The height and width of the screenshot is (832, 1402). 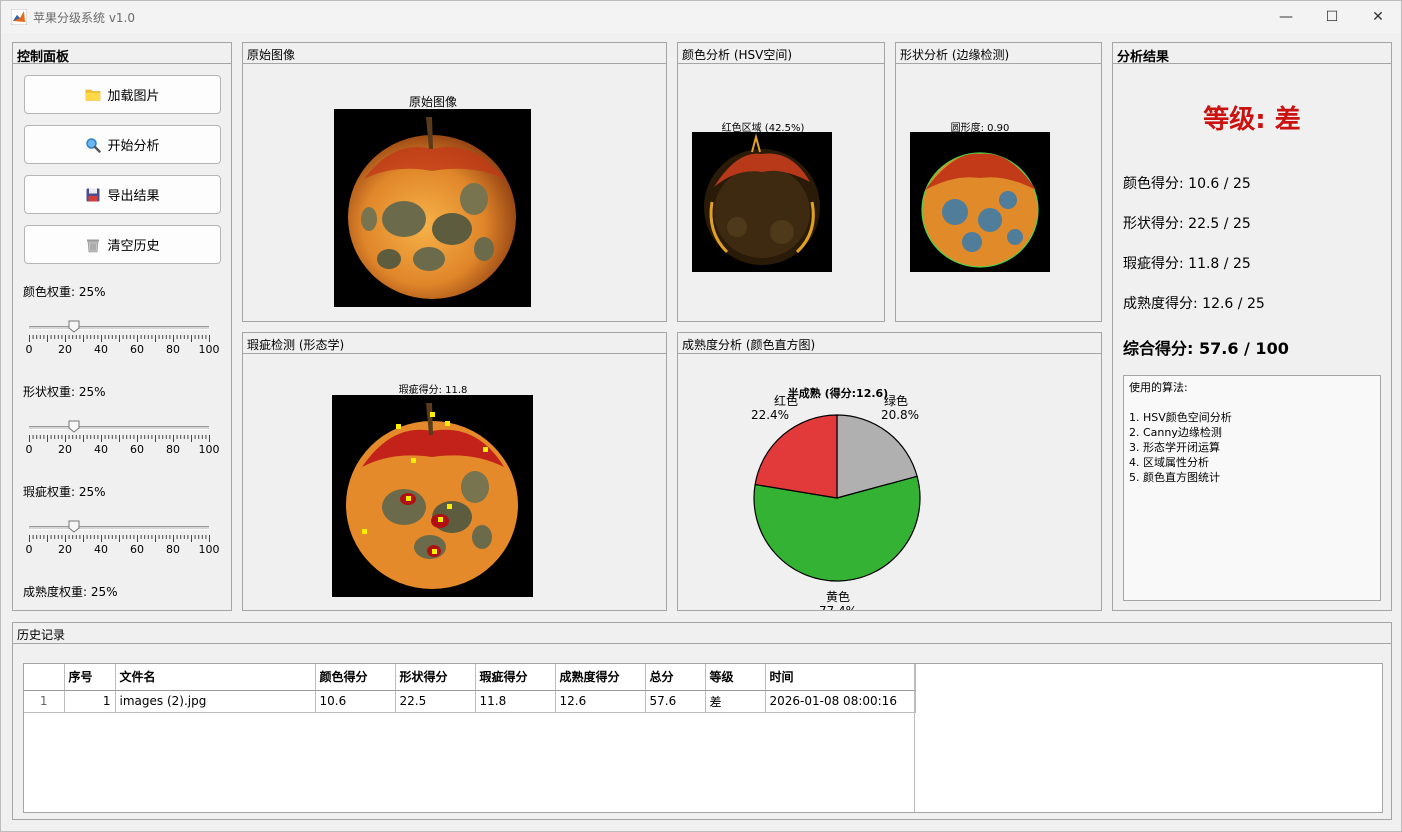 I want to click on original-image-panel: 原始图像 原始图像, so click(x=454, y=182).